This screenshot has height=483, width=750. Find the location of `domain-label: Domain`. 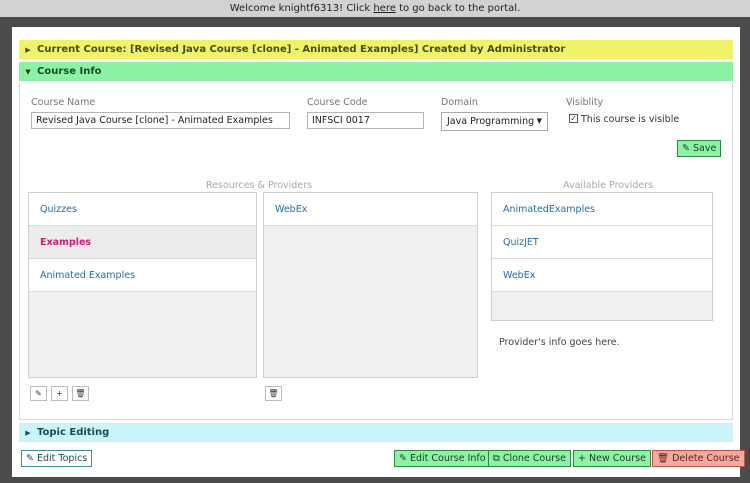

domain-label: Domain is located at coordinates (459, 102).